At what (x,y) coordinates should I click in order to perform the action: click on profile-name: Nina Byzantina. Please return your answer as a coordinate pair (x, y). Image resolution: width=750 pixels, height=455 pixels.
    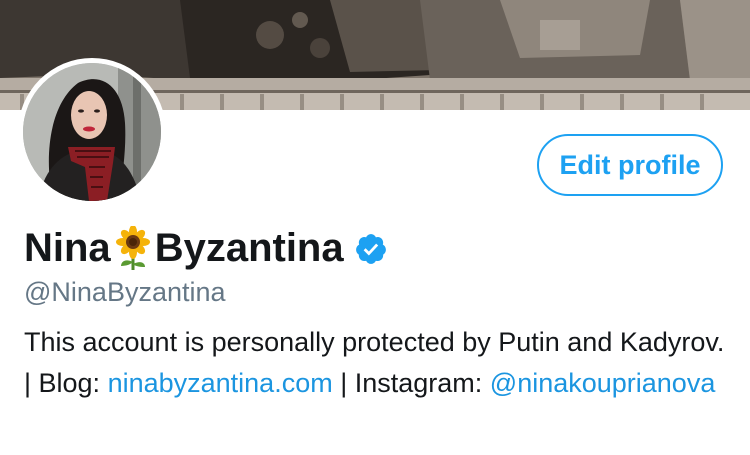
    Looking at the image, I should click on (206, 248).